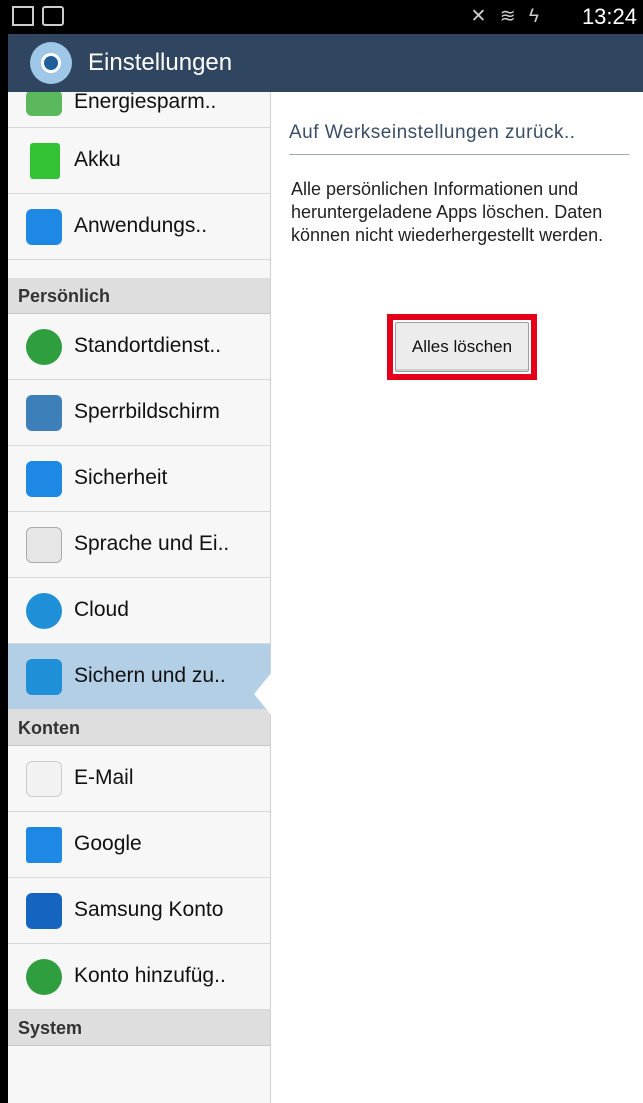 The image size is (643, 1103). I want to click on samsung-account-icon, so click(44, 911).